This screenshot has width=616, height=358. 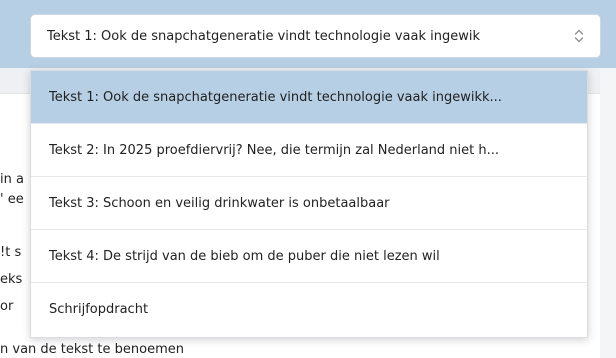 I want to click on chevron-up-down-icon, so click(x=579, y=36).